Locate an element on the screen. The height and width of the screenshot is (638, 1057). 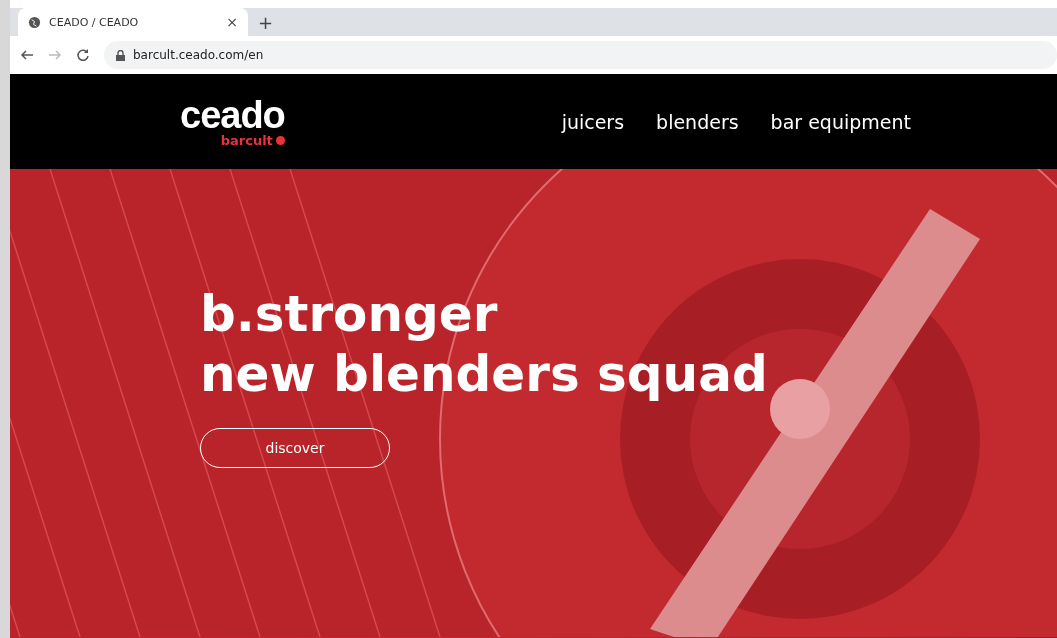
dot-icon is located at coordinates (280, 140).